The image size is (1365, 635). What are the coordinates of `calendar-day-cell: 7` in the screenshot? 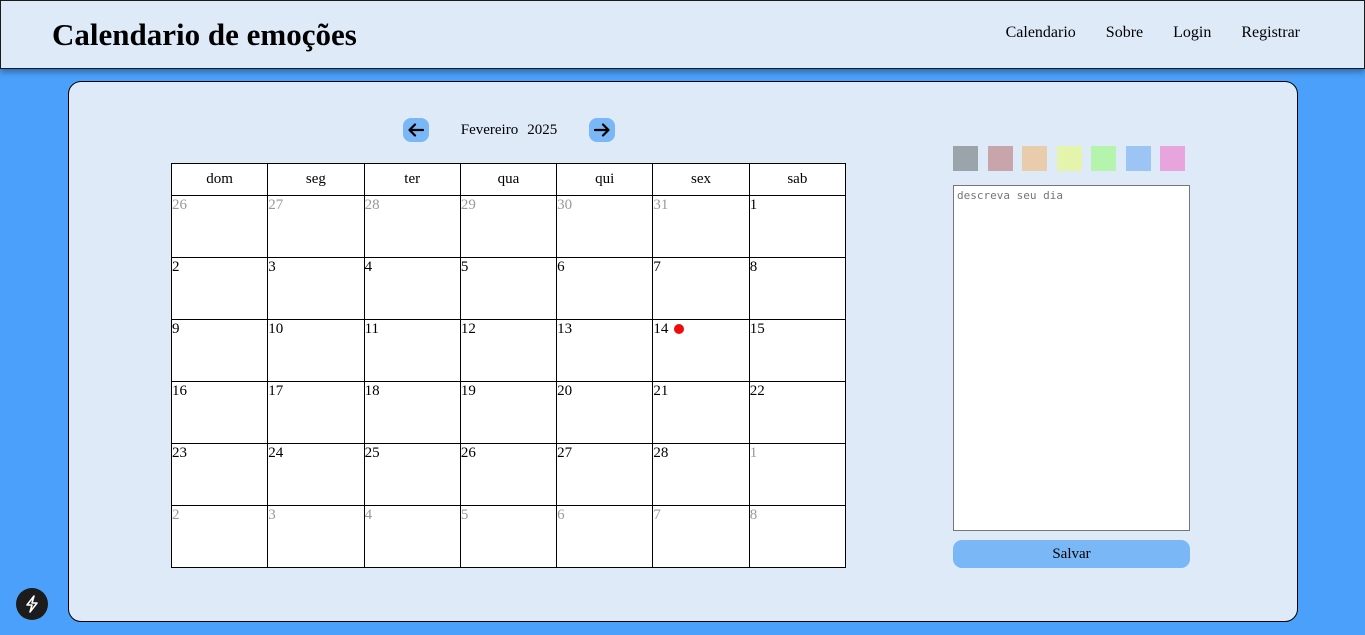 It's located at (701, 288).